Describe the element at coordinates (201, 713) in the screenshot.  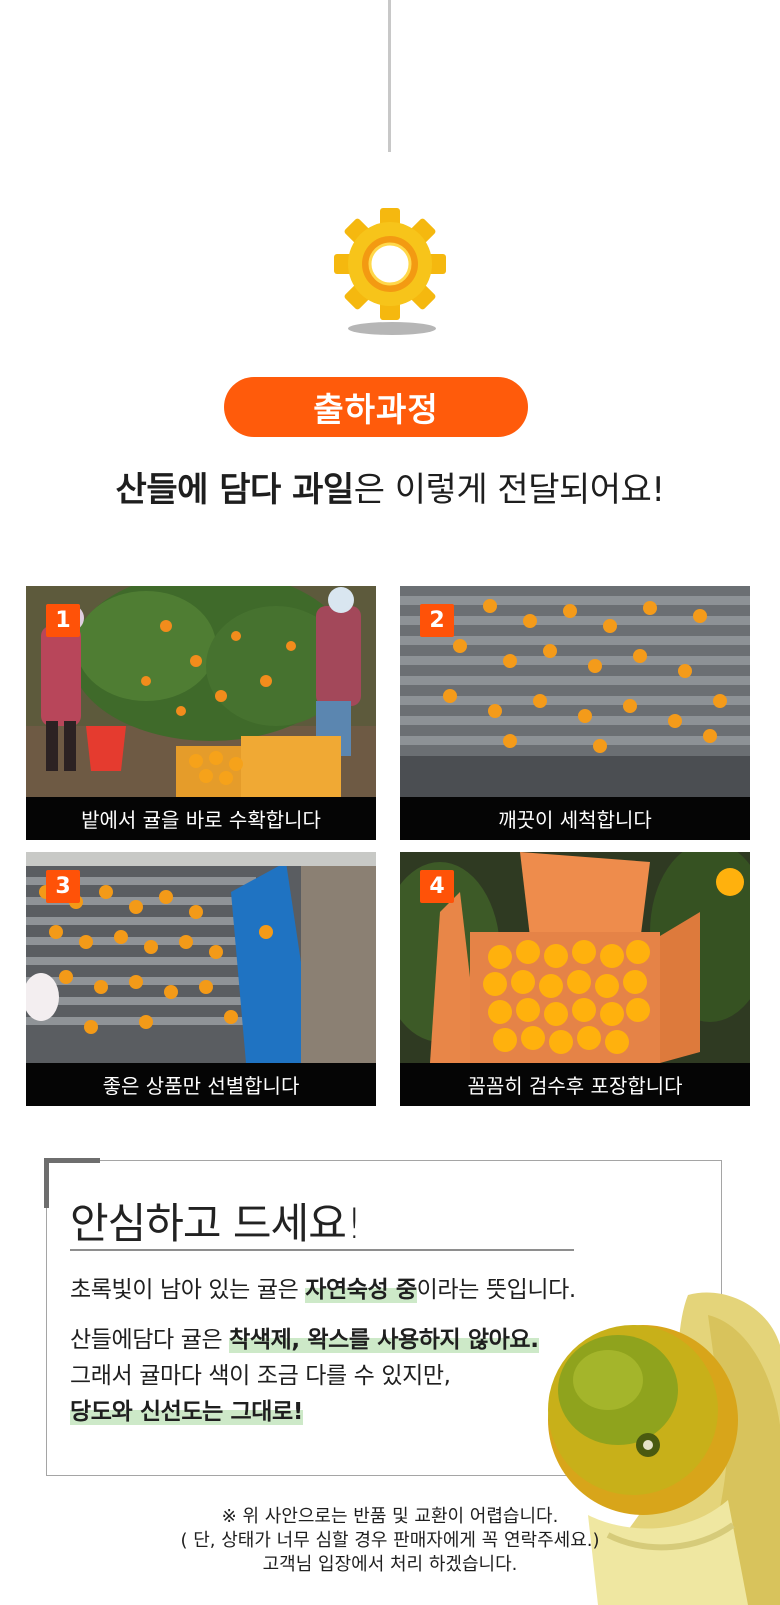
I see `step-card-harvest: 1 밭에서 귤을 바로 수확합니다` at that location.